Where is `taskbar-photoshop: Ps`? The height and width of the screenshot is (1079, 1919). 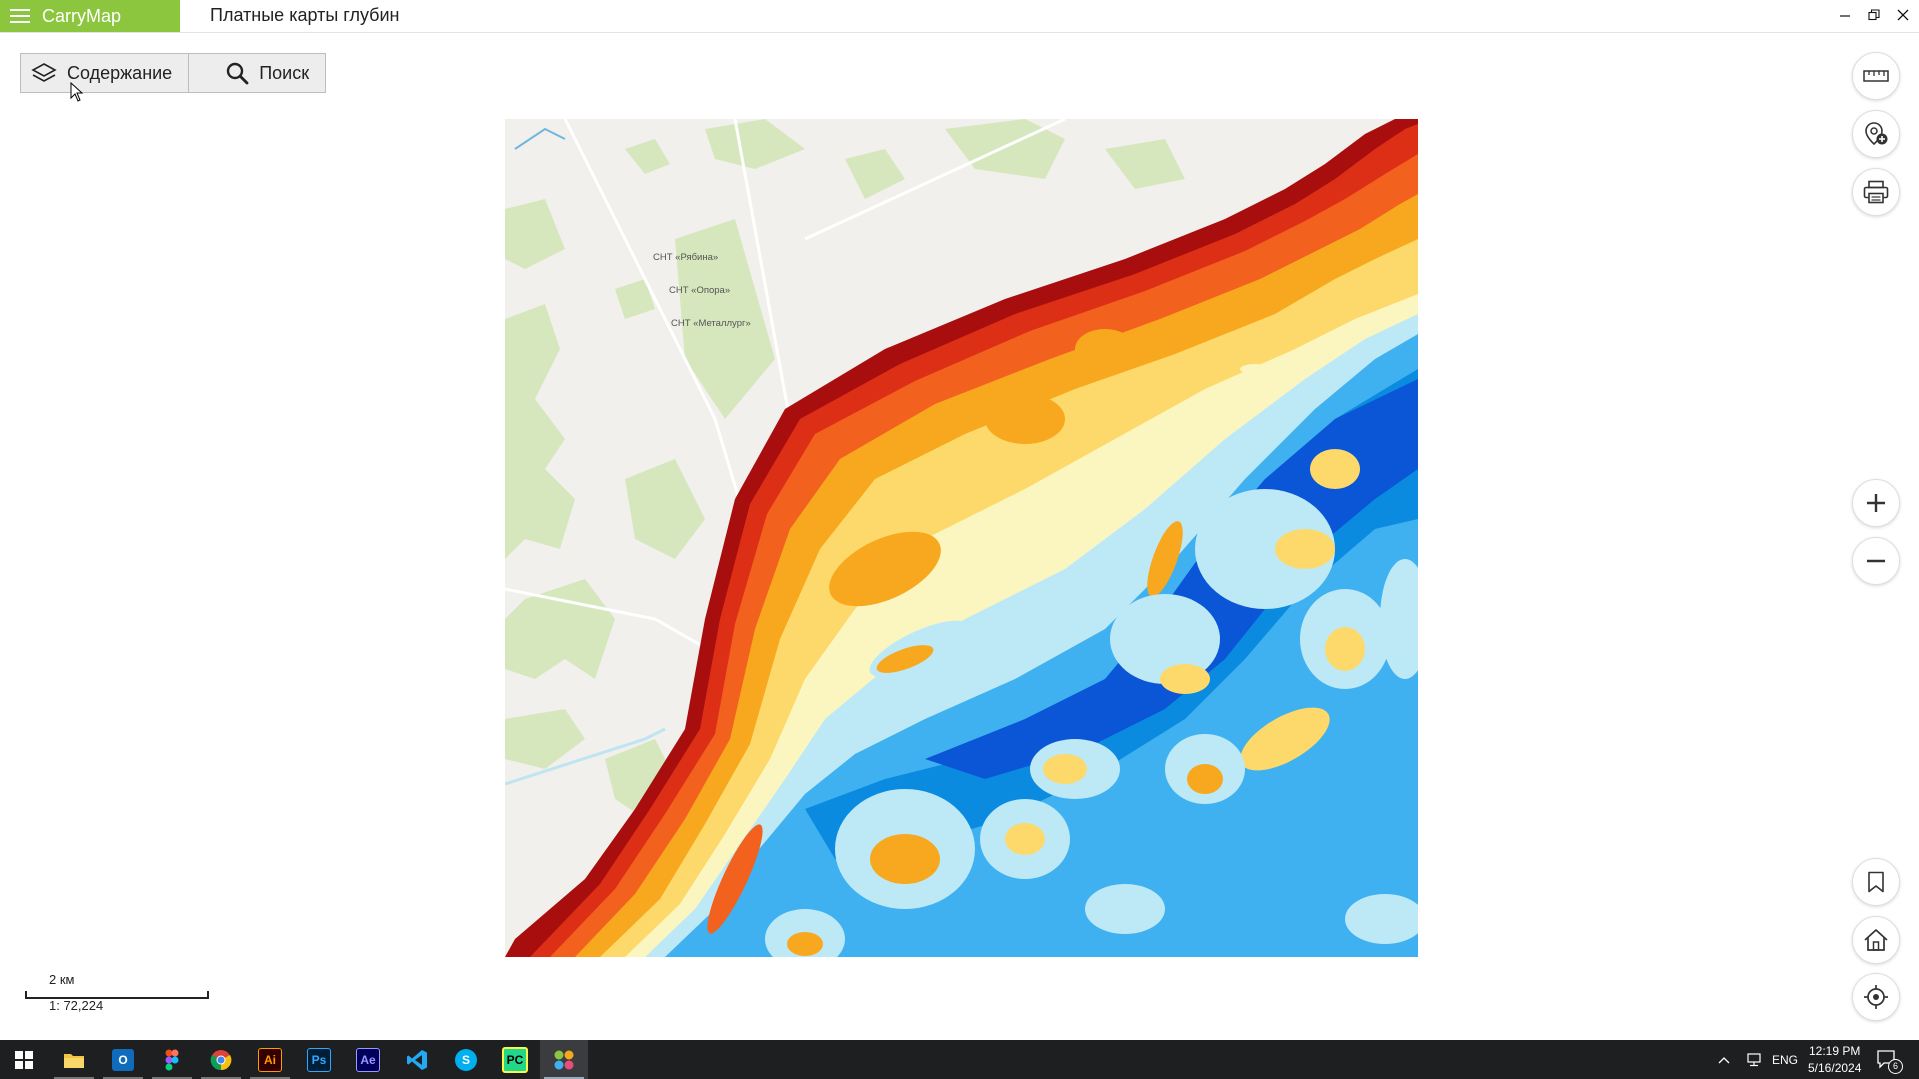 taskbar-photoshop: Ps is located at coordinates (319, 1059).